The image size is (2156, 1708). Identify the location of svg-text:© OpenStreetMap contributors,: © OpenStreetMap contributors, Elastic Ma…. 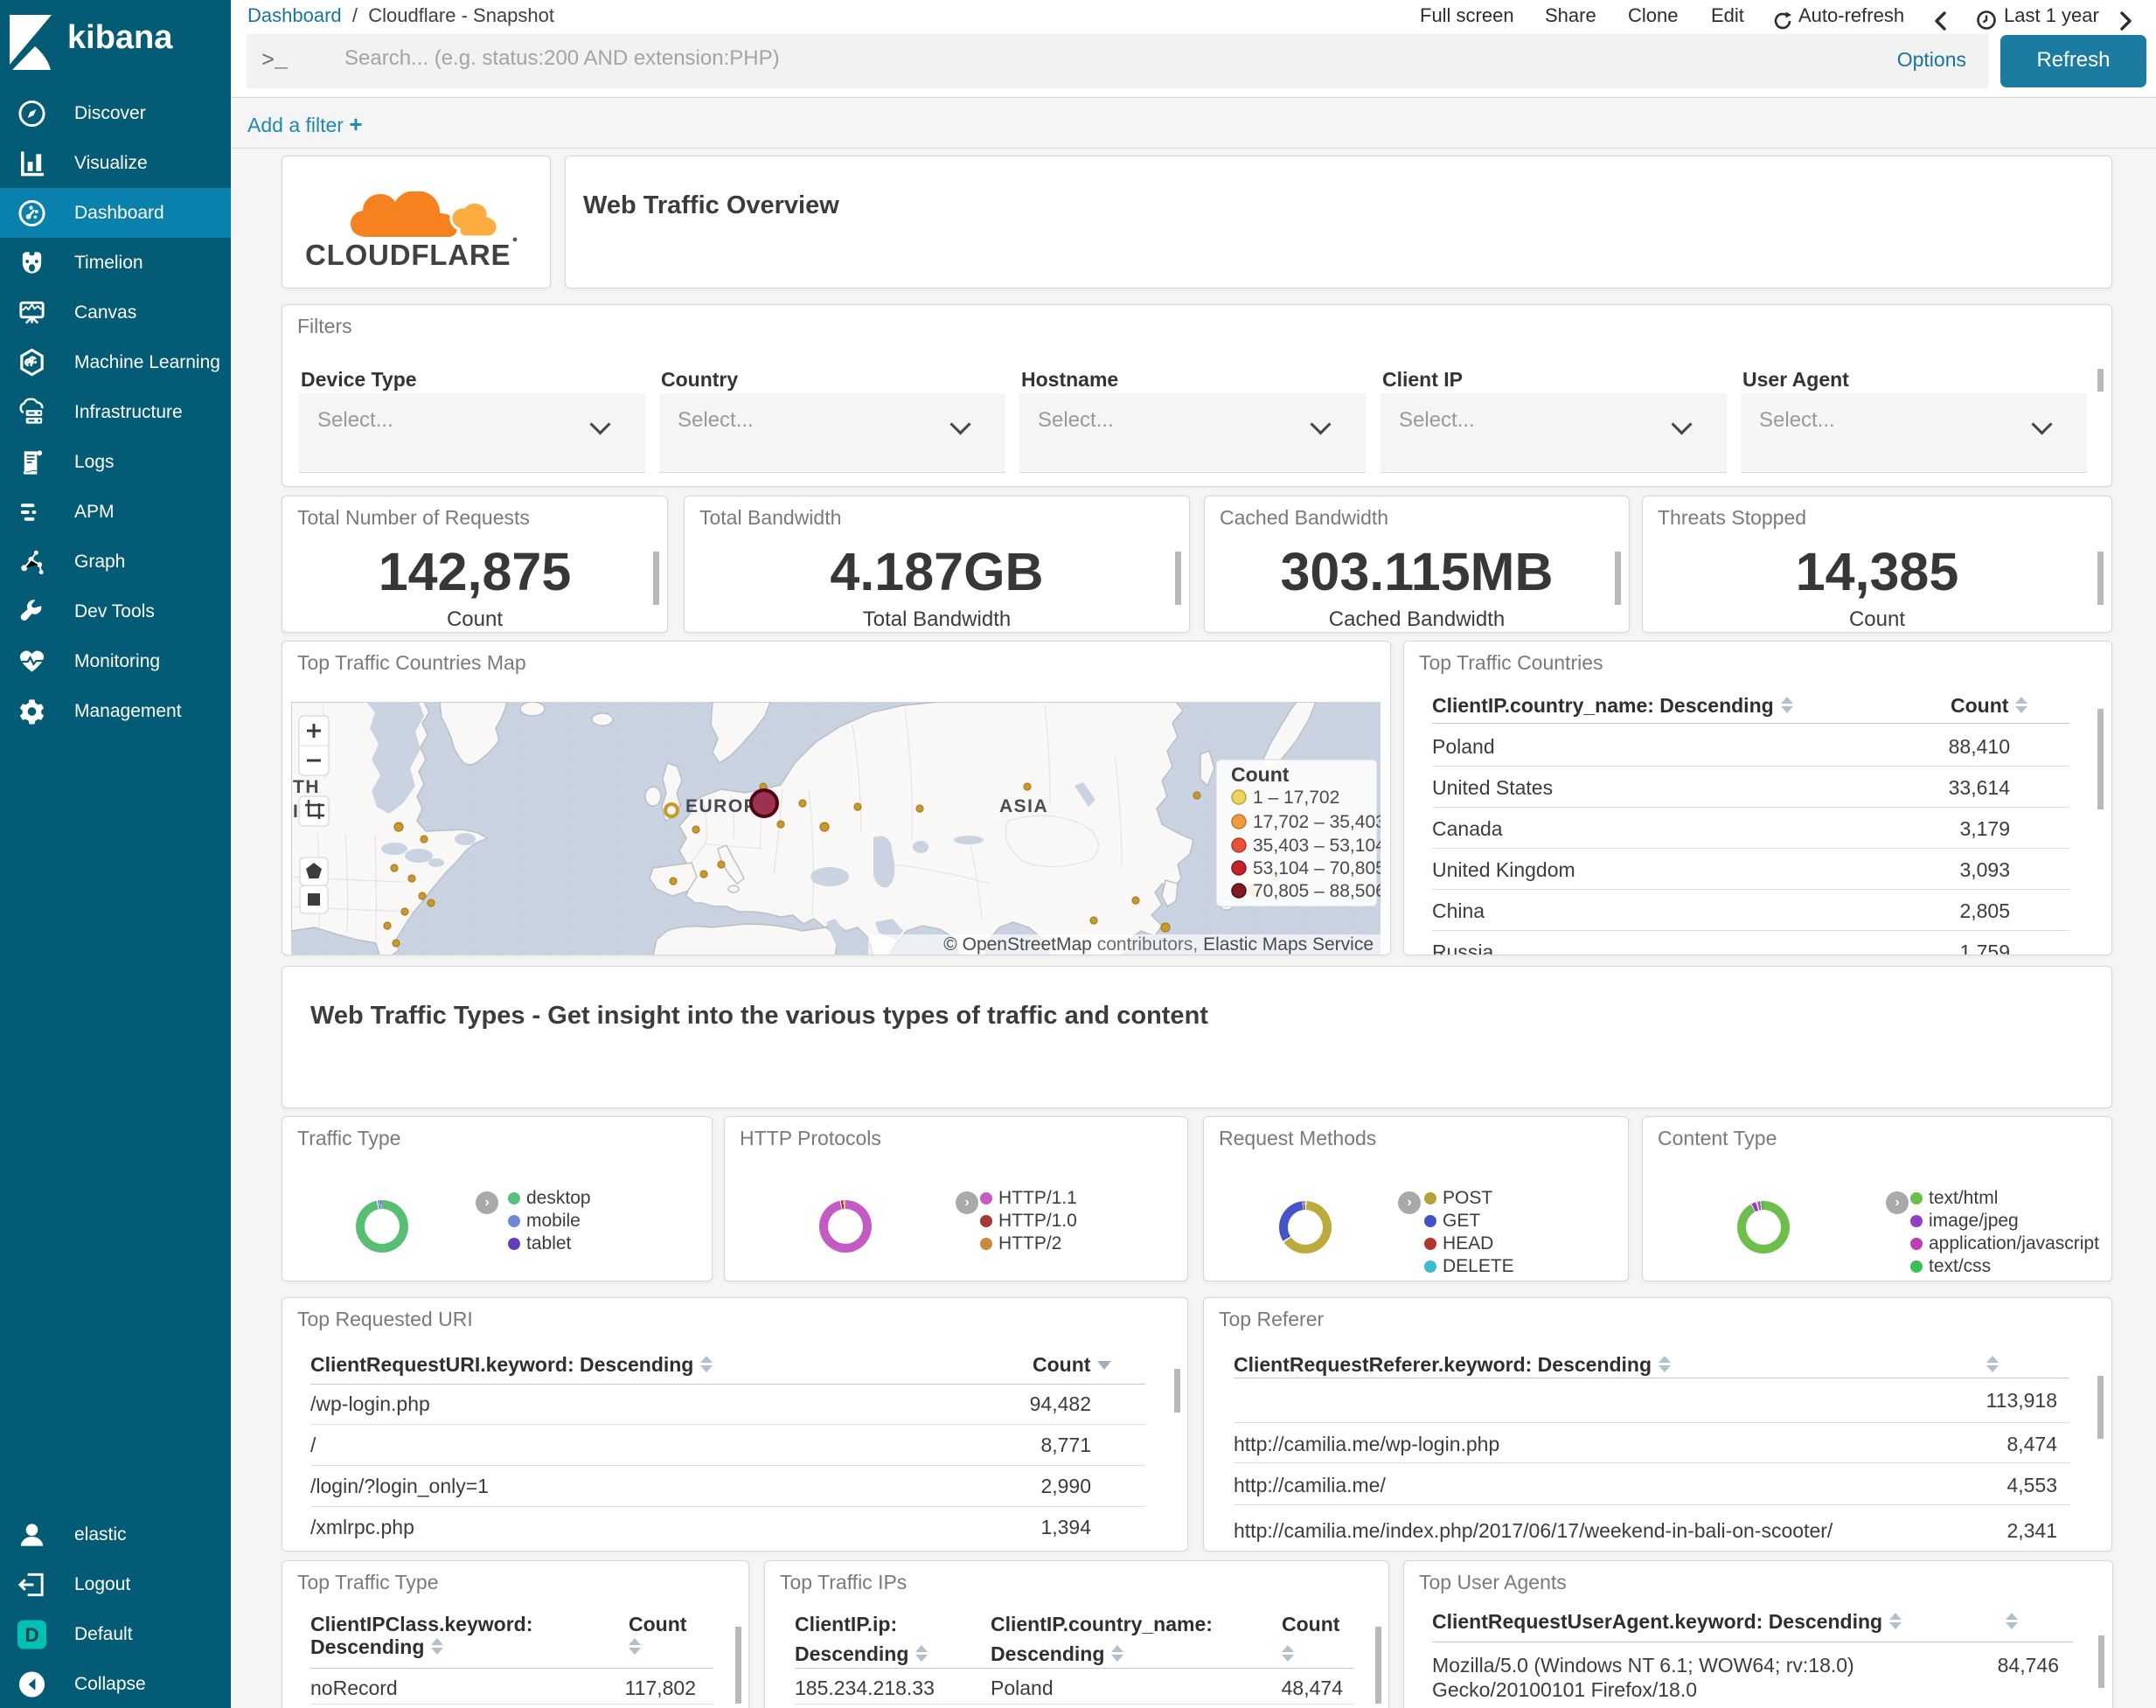
(1158, 944).